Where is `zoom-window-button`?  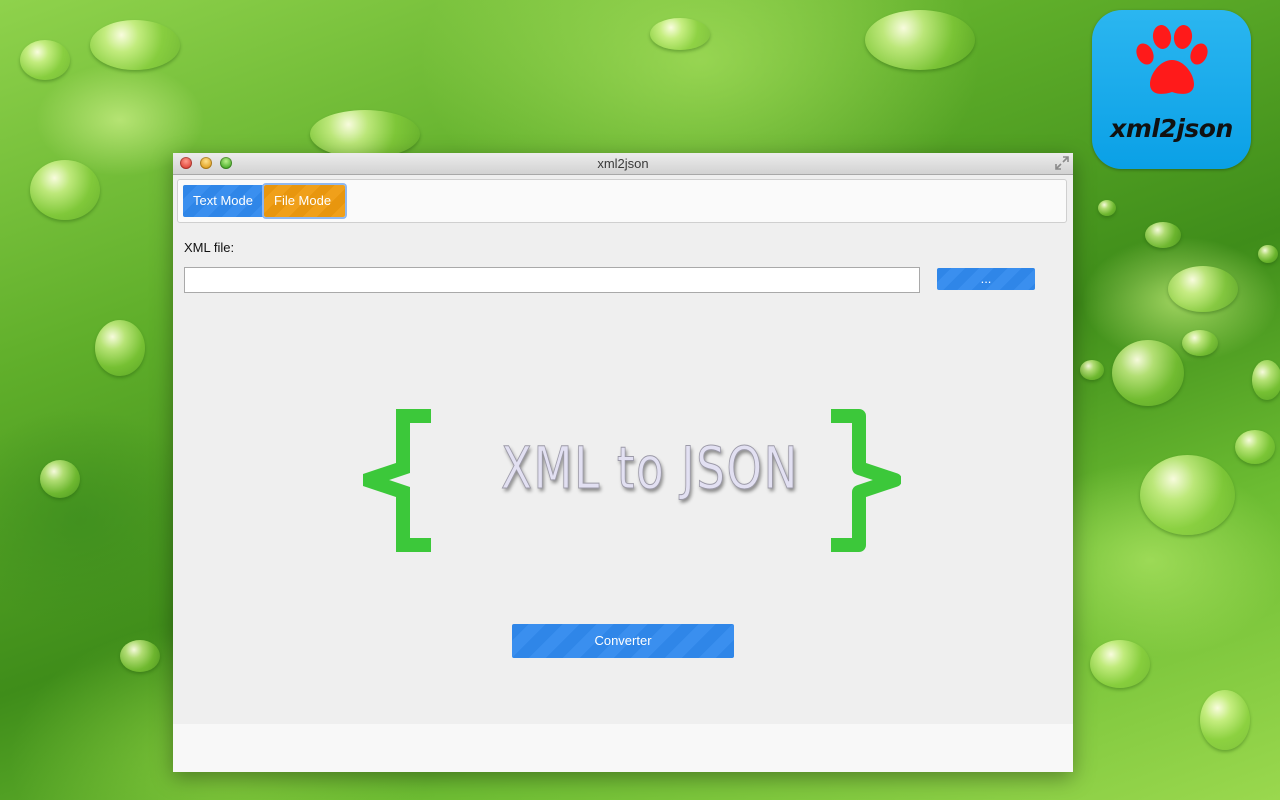 zoom-window-button is located at coordinates (226, 163).